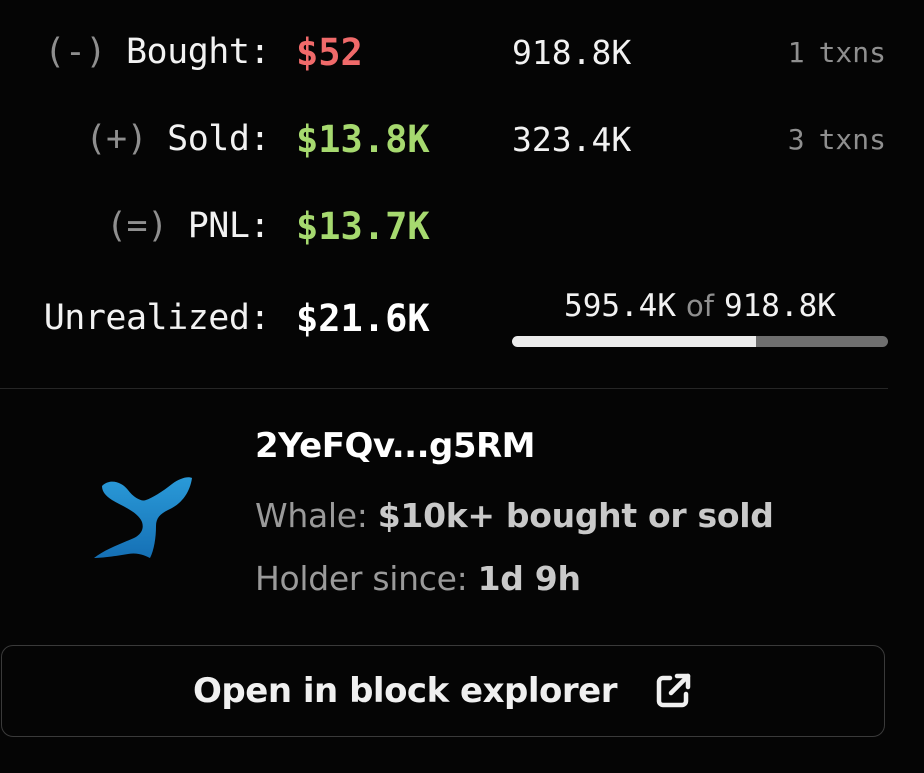  Describe the element at coordinates (363, 318) in the screenshot. I see `unrealized-usd-value: $21.6K` at that location.